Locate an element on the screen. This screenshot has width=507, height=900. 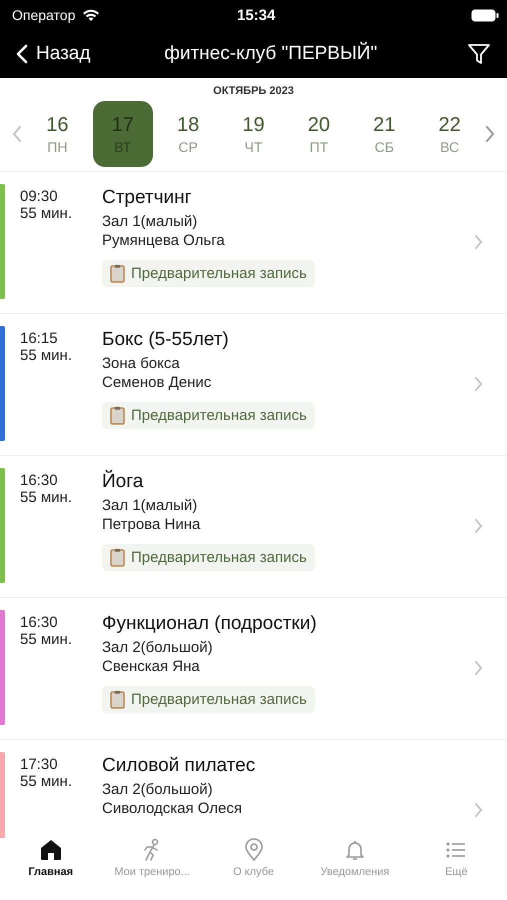
carrier-name: Оператор is located at coordinates (44, 15).